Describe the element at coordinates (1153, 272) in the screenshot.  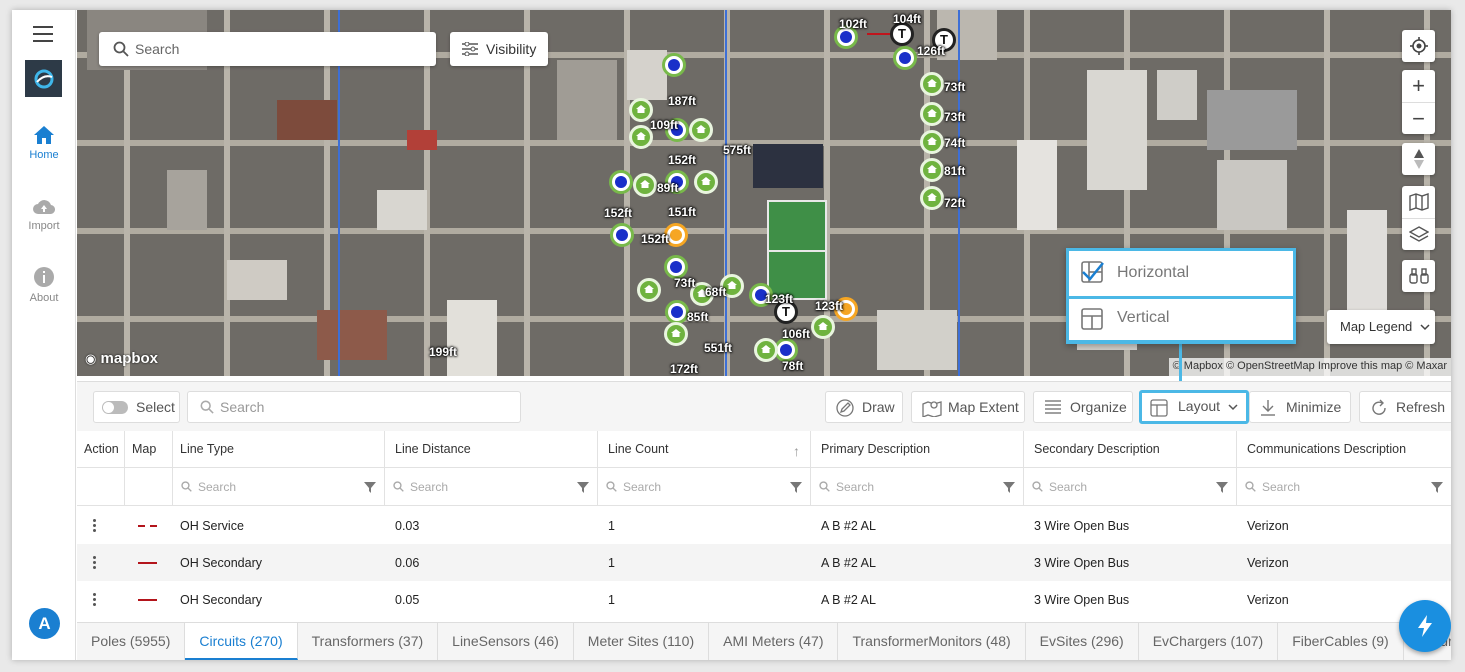
I see `layout-option-label: Horizontal` at that location.